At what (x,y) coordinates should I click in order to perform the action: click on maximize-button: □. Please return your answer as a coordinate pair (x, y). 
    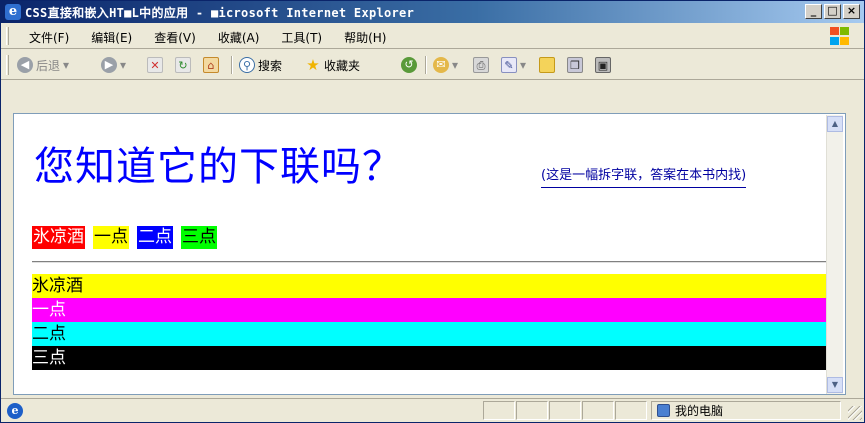
    Looking at the image, I should click on (832, 11).